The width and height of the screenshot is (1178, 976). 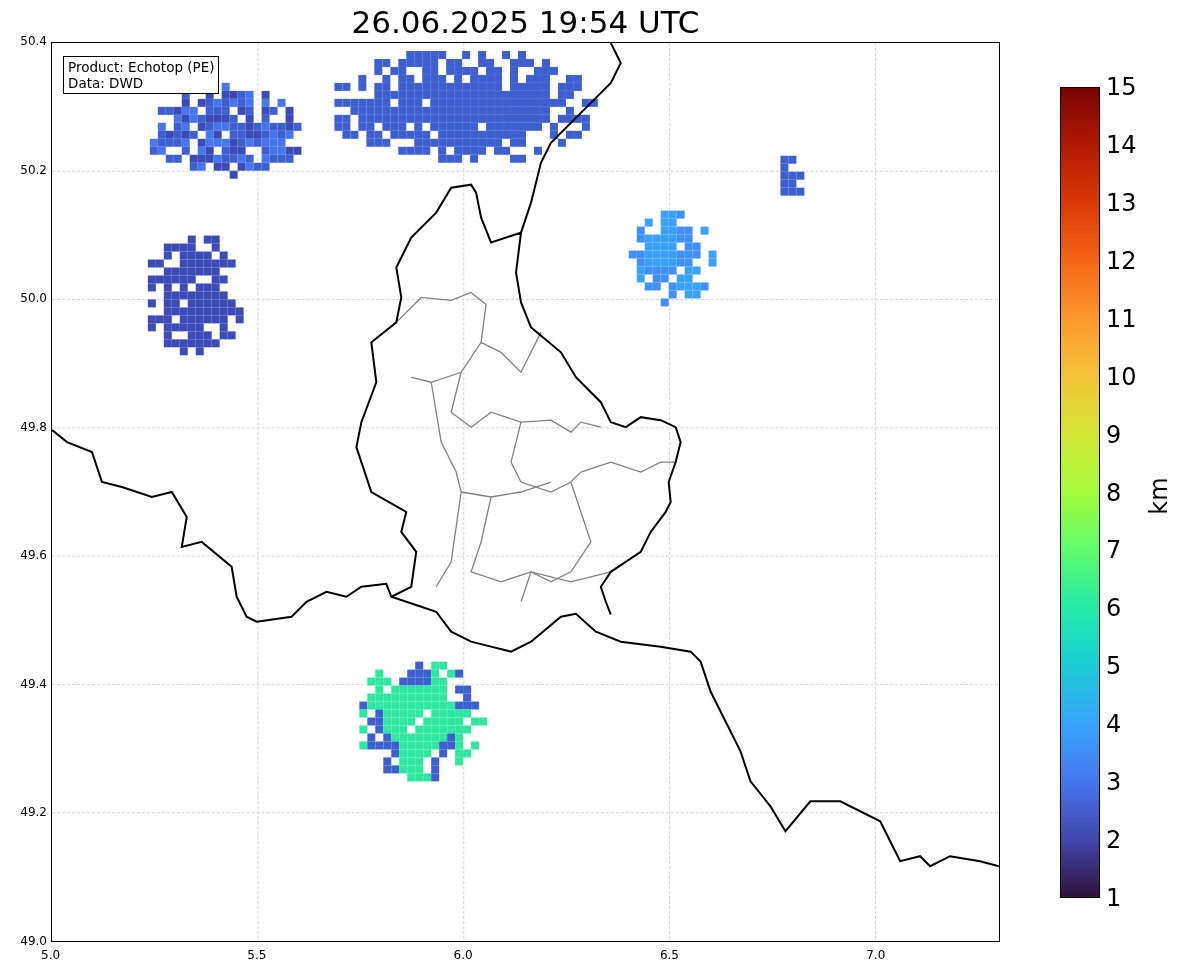 I want to click on y-tick-label: 49.6, so click(x=33, y=555).